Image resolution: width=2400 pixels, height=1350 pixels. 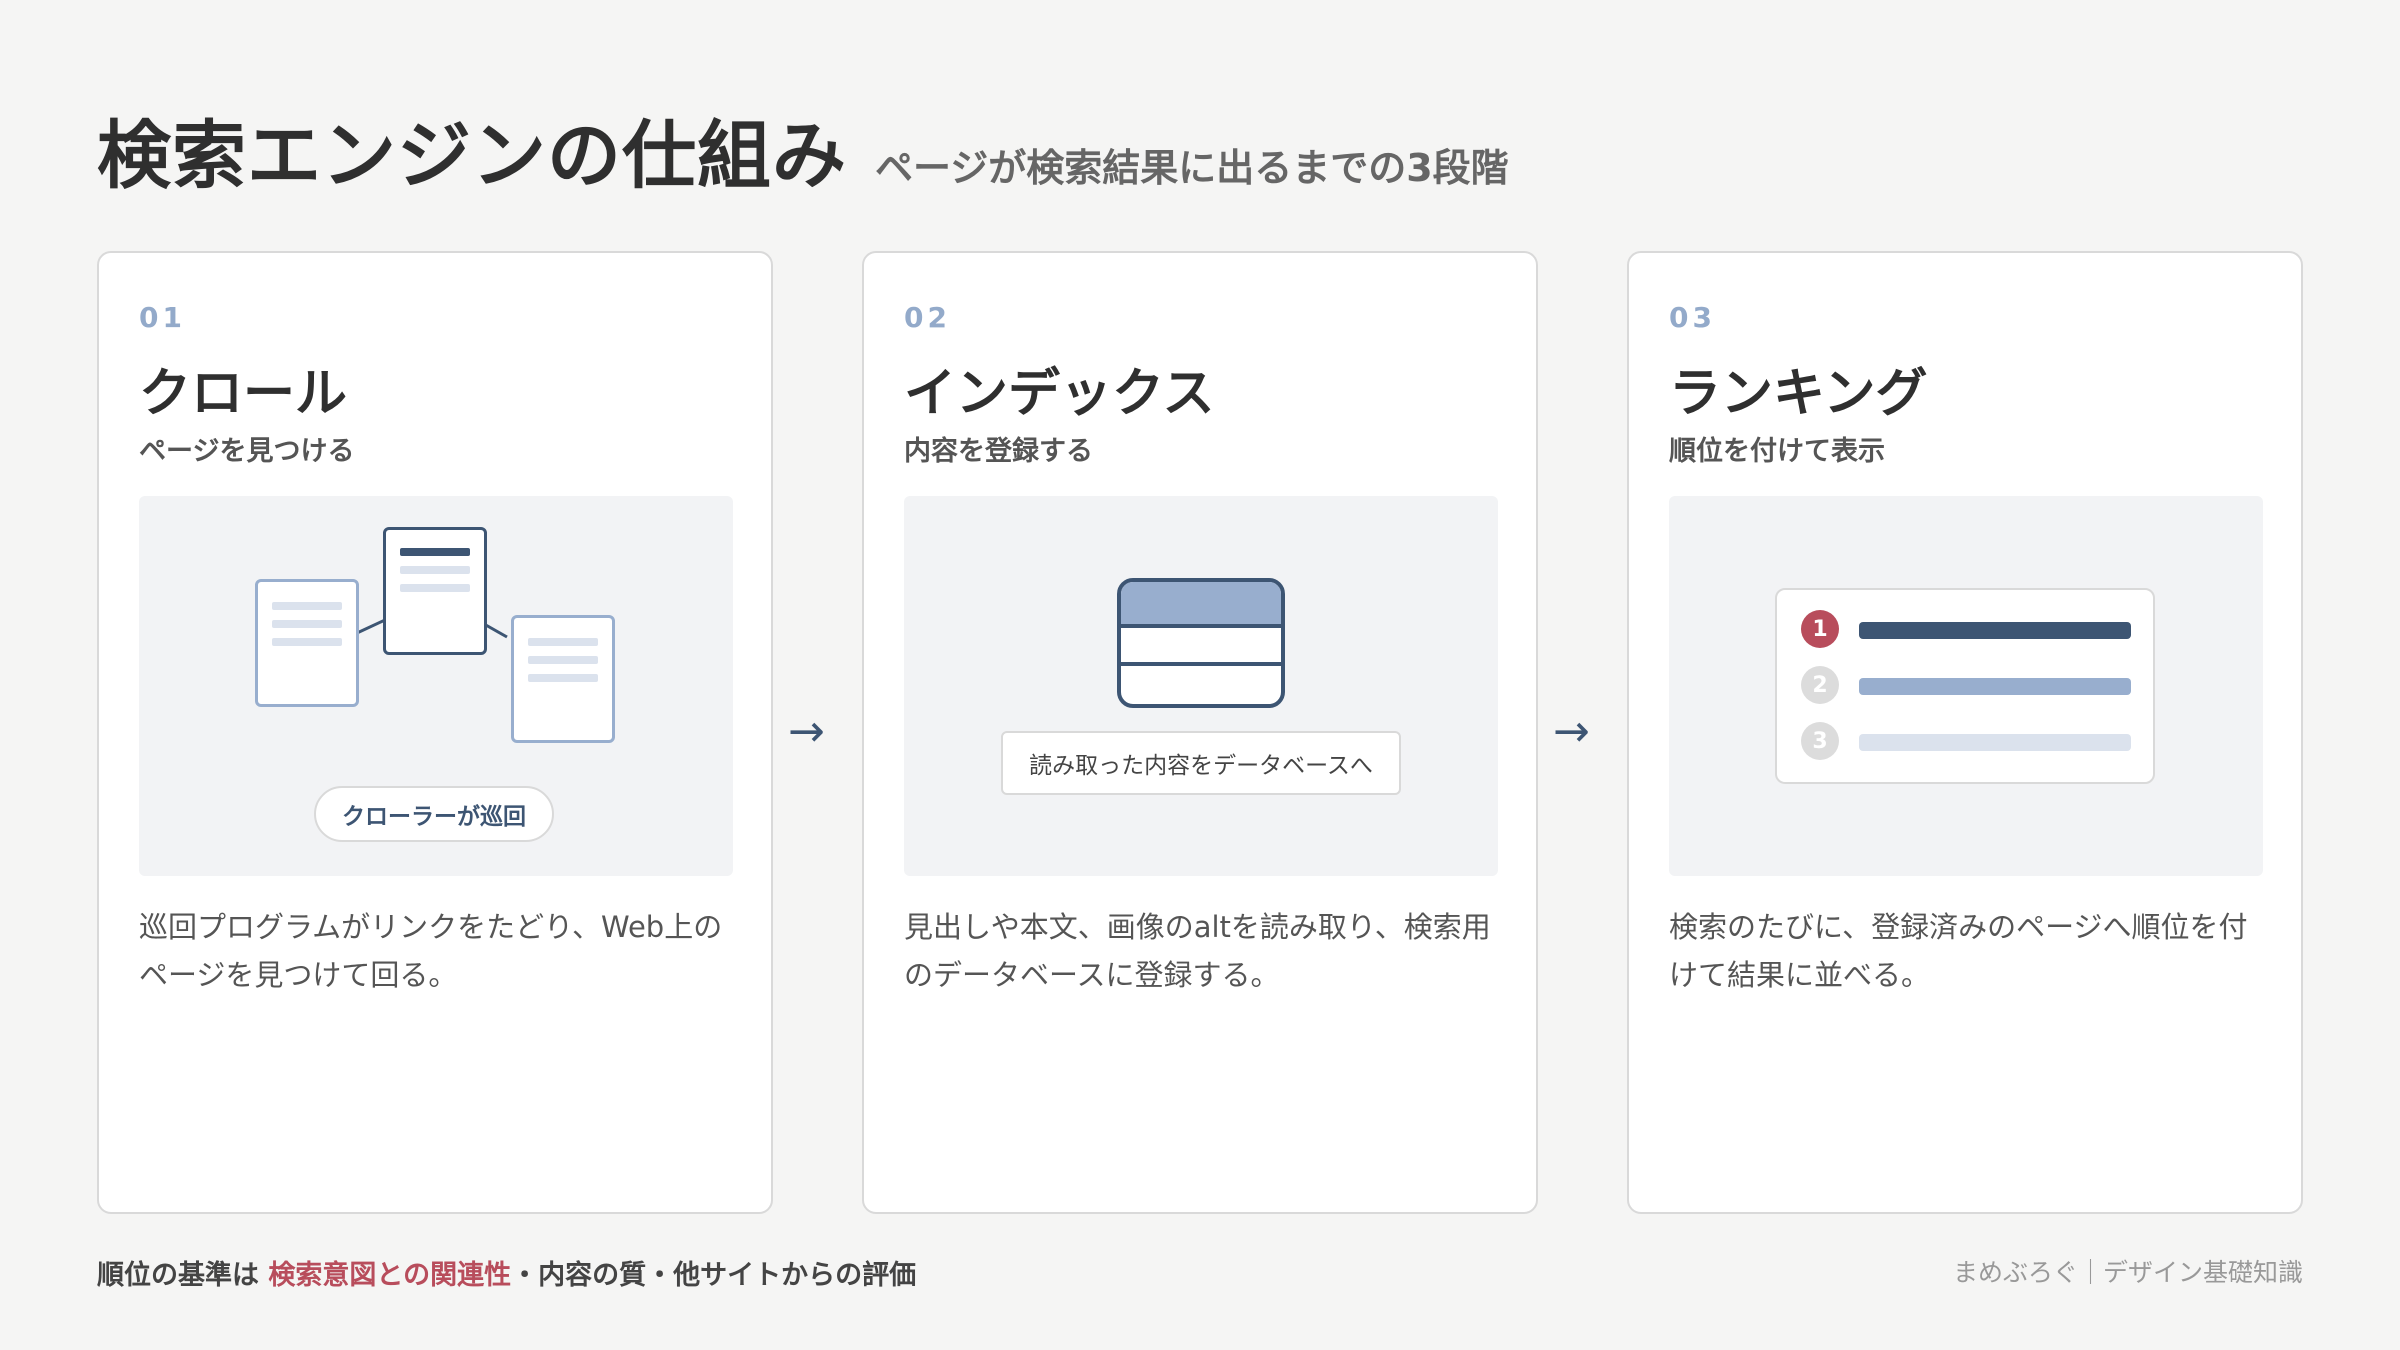 I want to click on page-title: 検索エンジンの仕組み, so click(x=472, y=156).